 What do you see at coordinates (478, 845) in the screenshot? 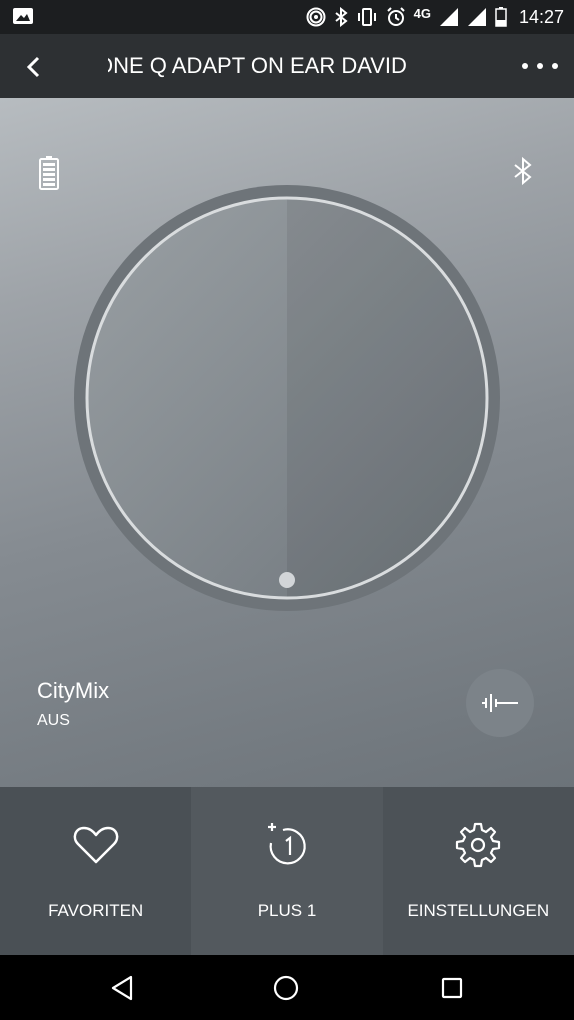
I see `gear-icon` at bounding box center [478, 845].